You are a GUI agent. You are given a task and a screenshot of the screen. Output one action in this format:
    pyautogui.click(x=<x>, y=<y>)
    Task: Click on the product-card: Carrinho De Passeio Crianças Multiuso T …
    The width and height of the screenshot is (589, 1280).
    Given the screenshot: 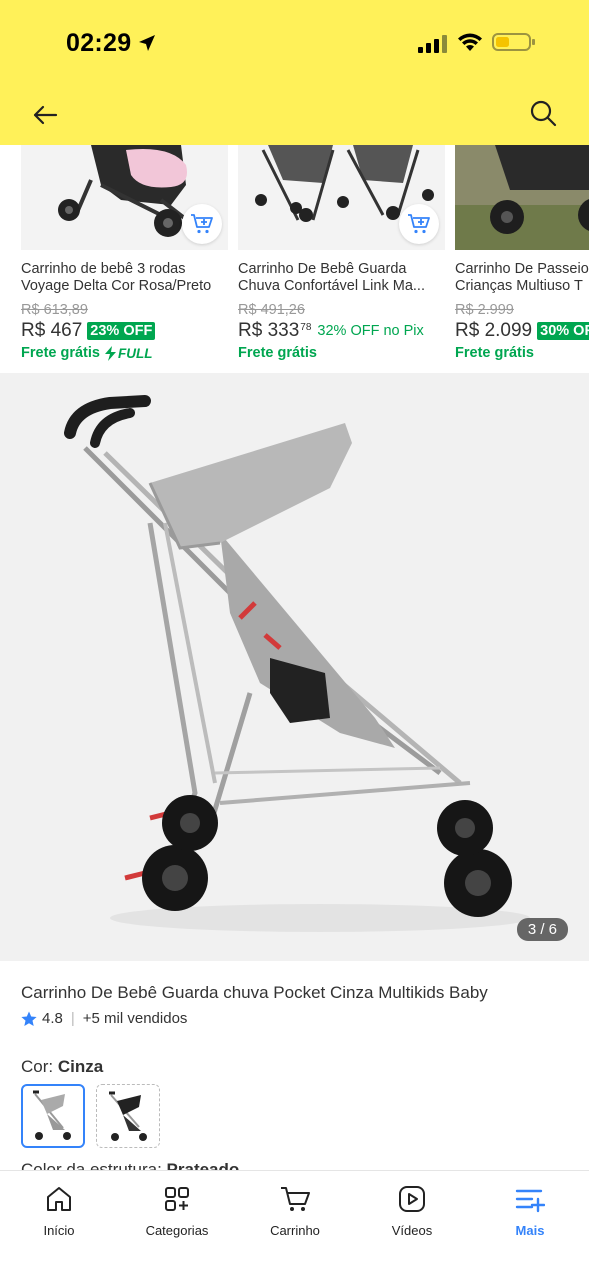 What is the action you would take?
    pyautogui.click(x=522, y=259)
    